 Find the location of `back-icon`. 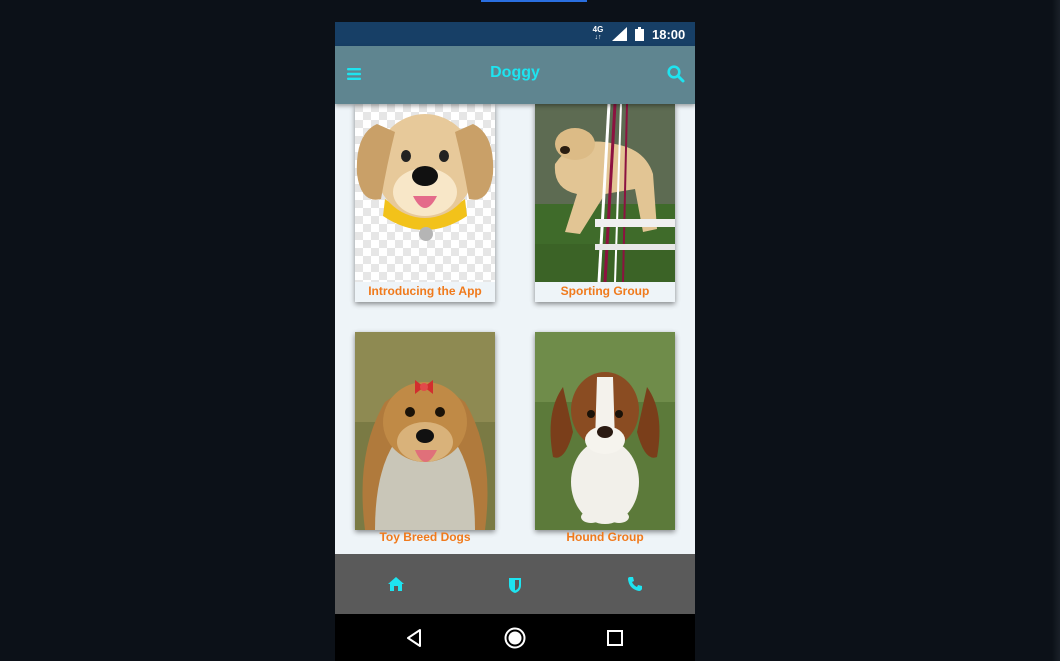

back-icon is located at coordinates (414, 638).